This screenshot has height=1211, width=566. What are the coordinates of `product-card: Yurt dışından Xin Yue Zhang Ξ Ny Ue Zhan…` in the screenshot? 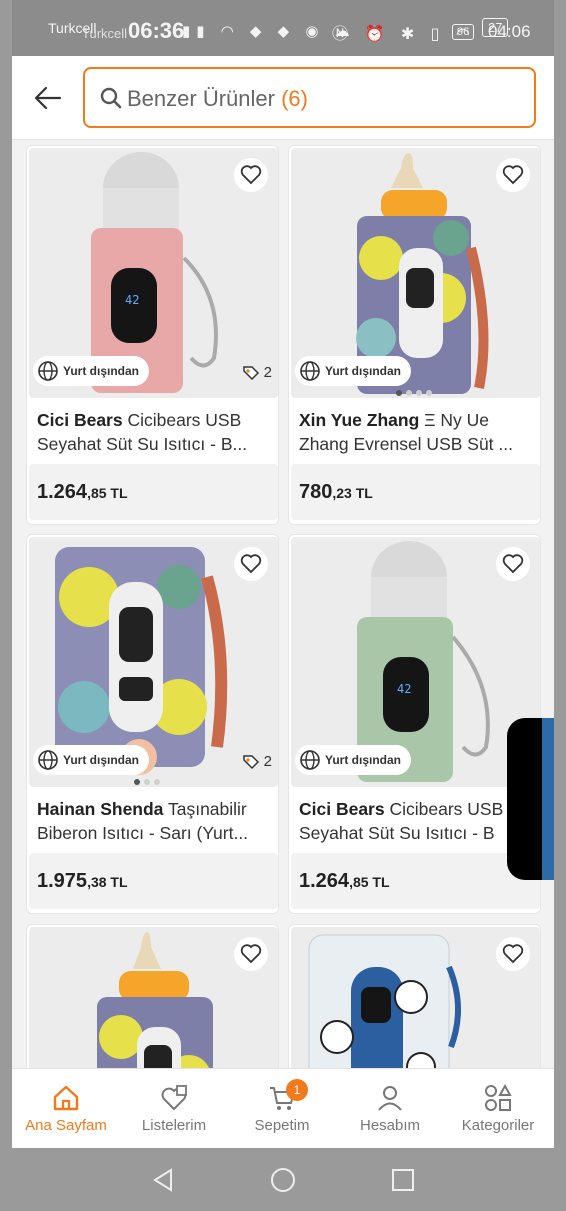 It's located at (414, 335).